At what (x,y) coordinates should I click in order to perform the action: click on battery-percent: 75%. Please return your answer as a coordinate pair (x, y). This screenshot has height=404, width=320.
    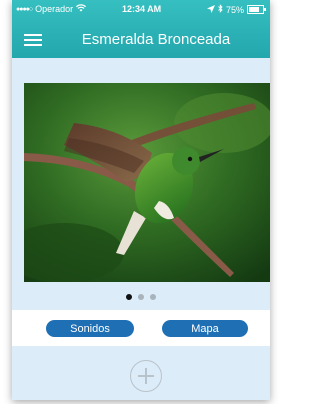
    Looking at the image, I should click on (234, 9).